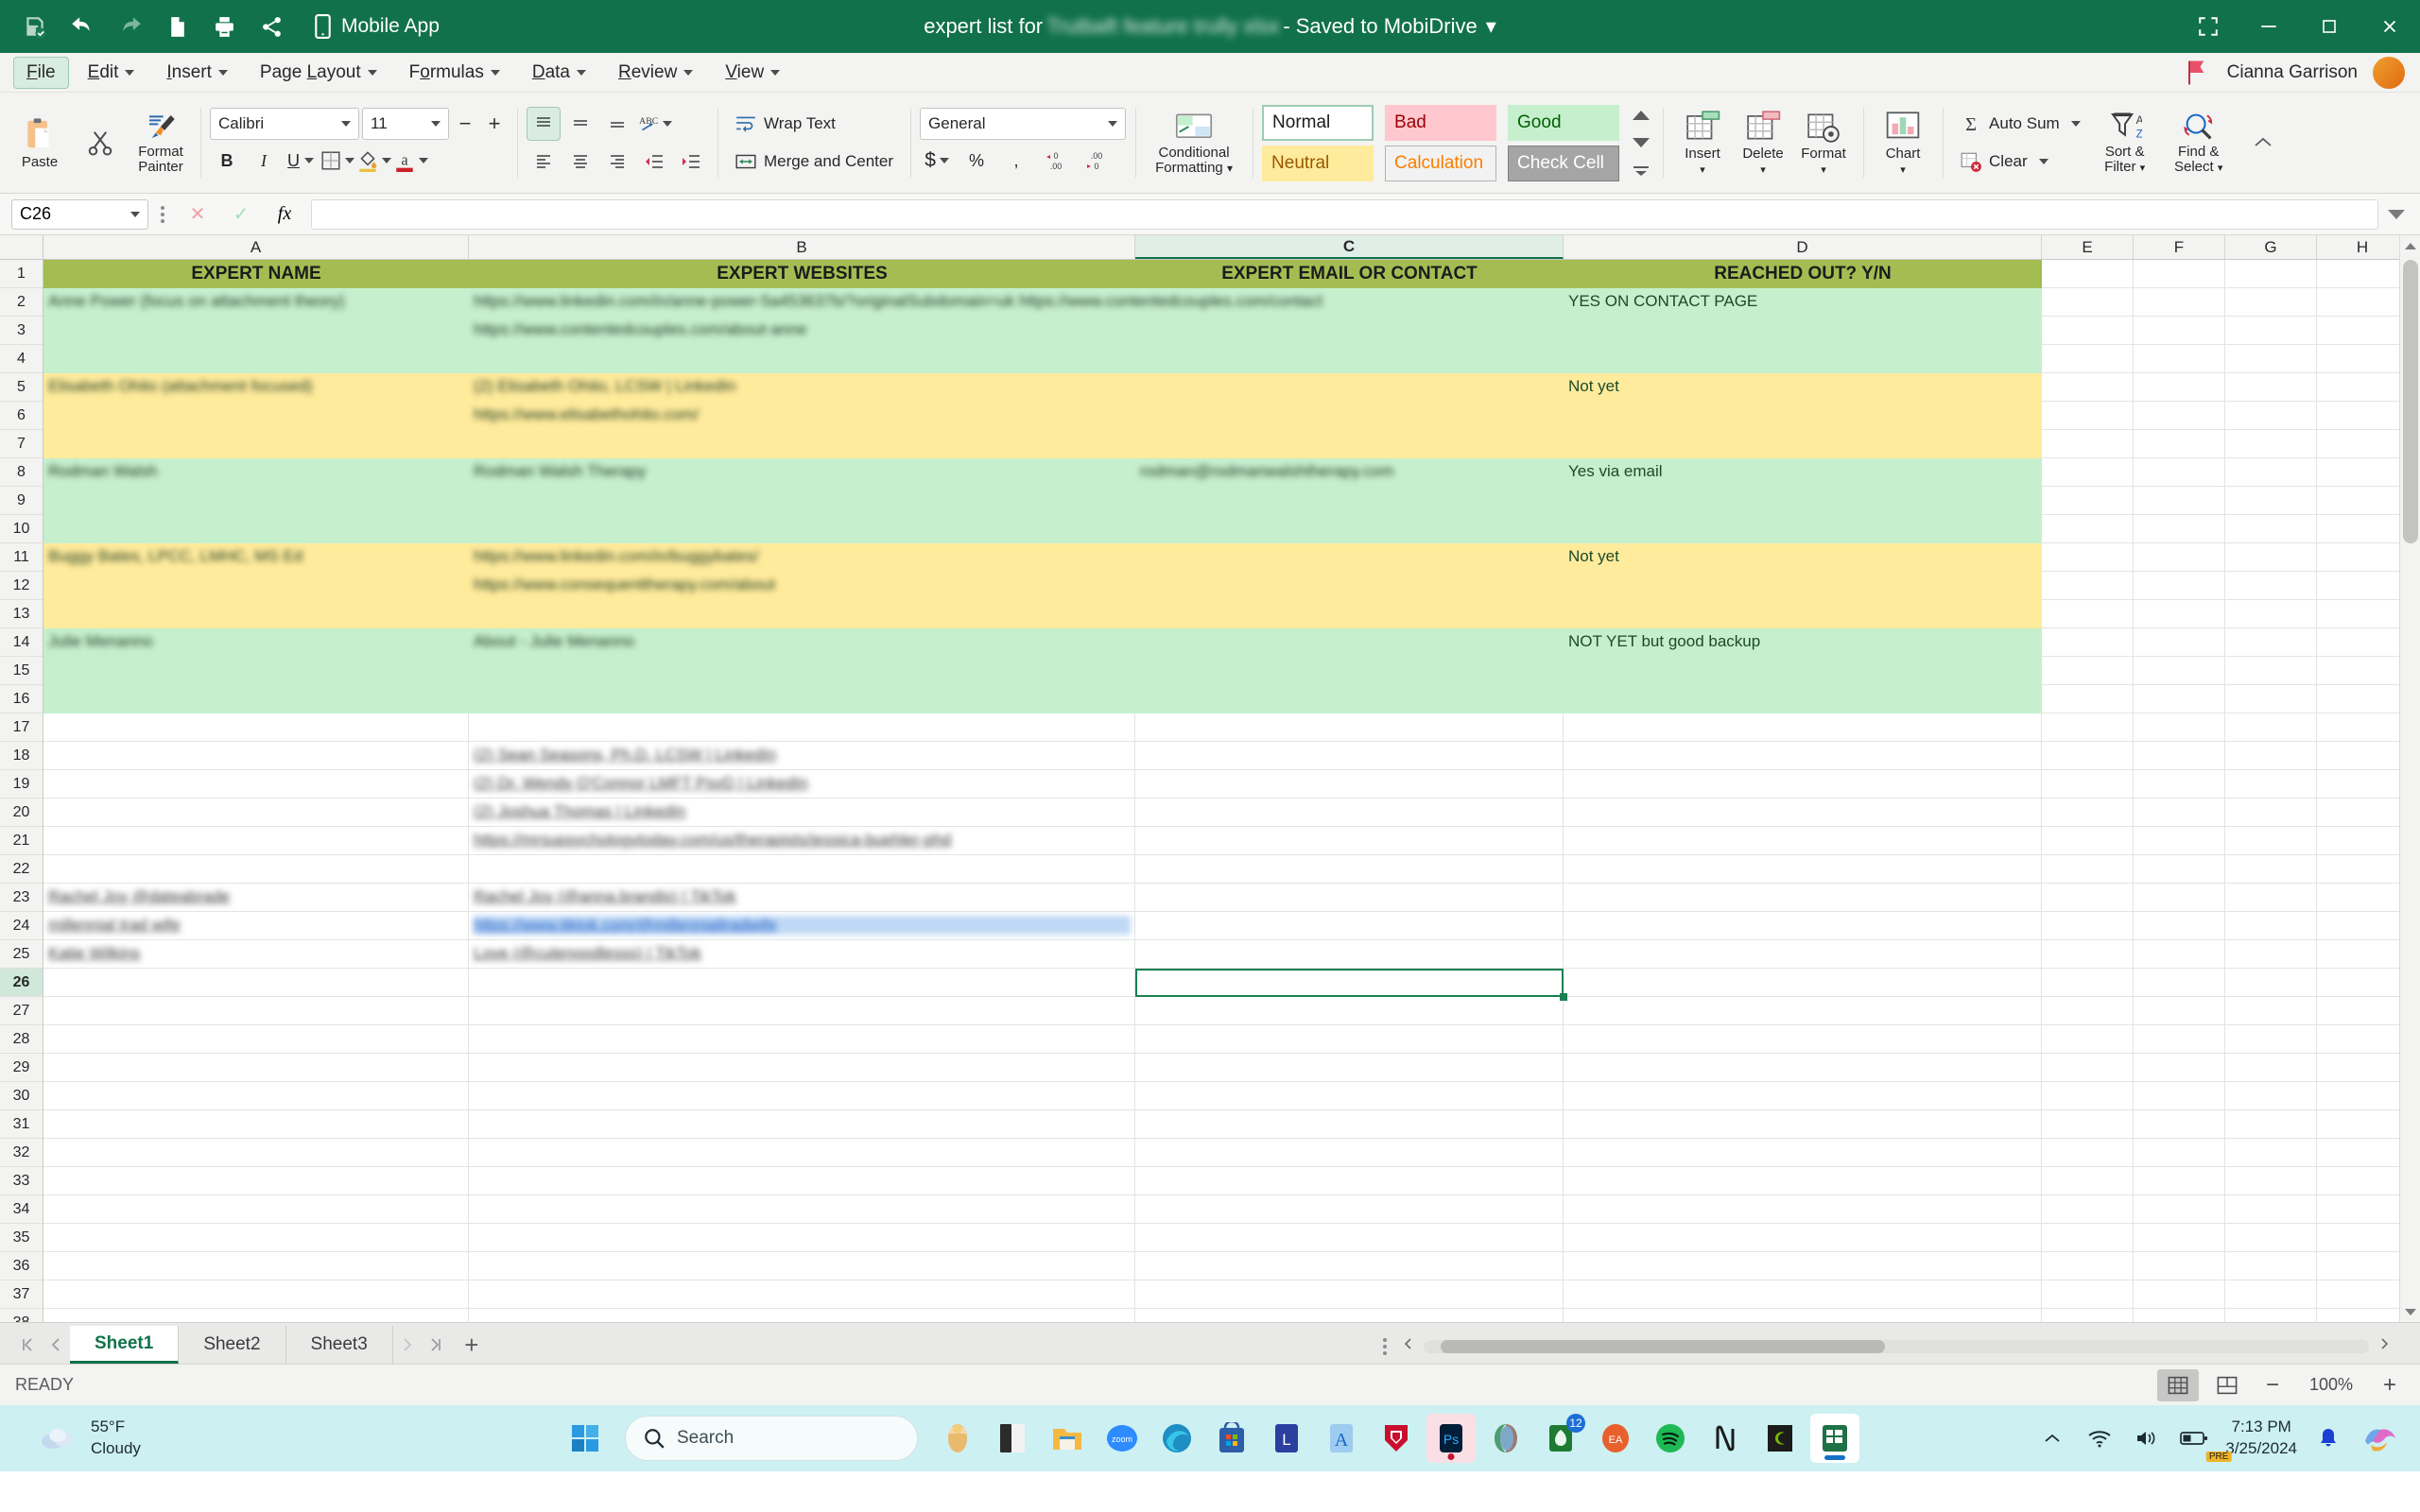 The image size is (2420, 1512). Describe the element at coordinates (2088, 813) in the screenshot. I see `cell-E20` at that location.